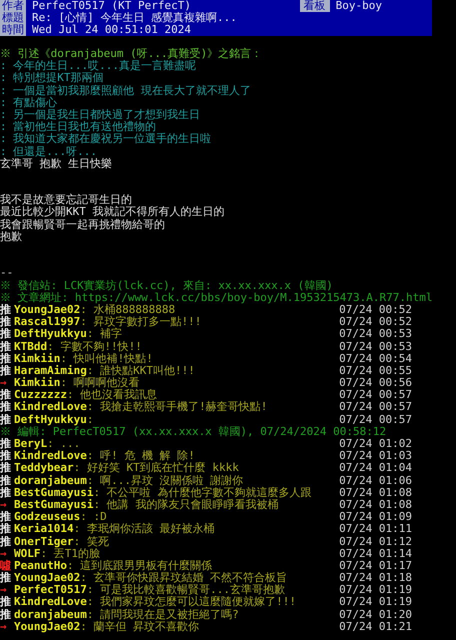 The width and height of the screenshot is (456, 640). I want to click on comment-time: 07/24 01:20, so click(375, 614).